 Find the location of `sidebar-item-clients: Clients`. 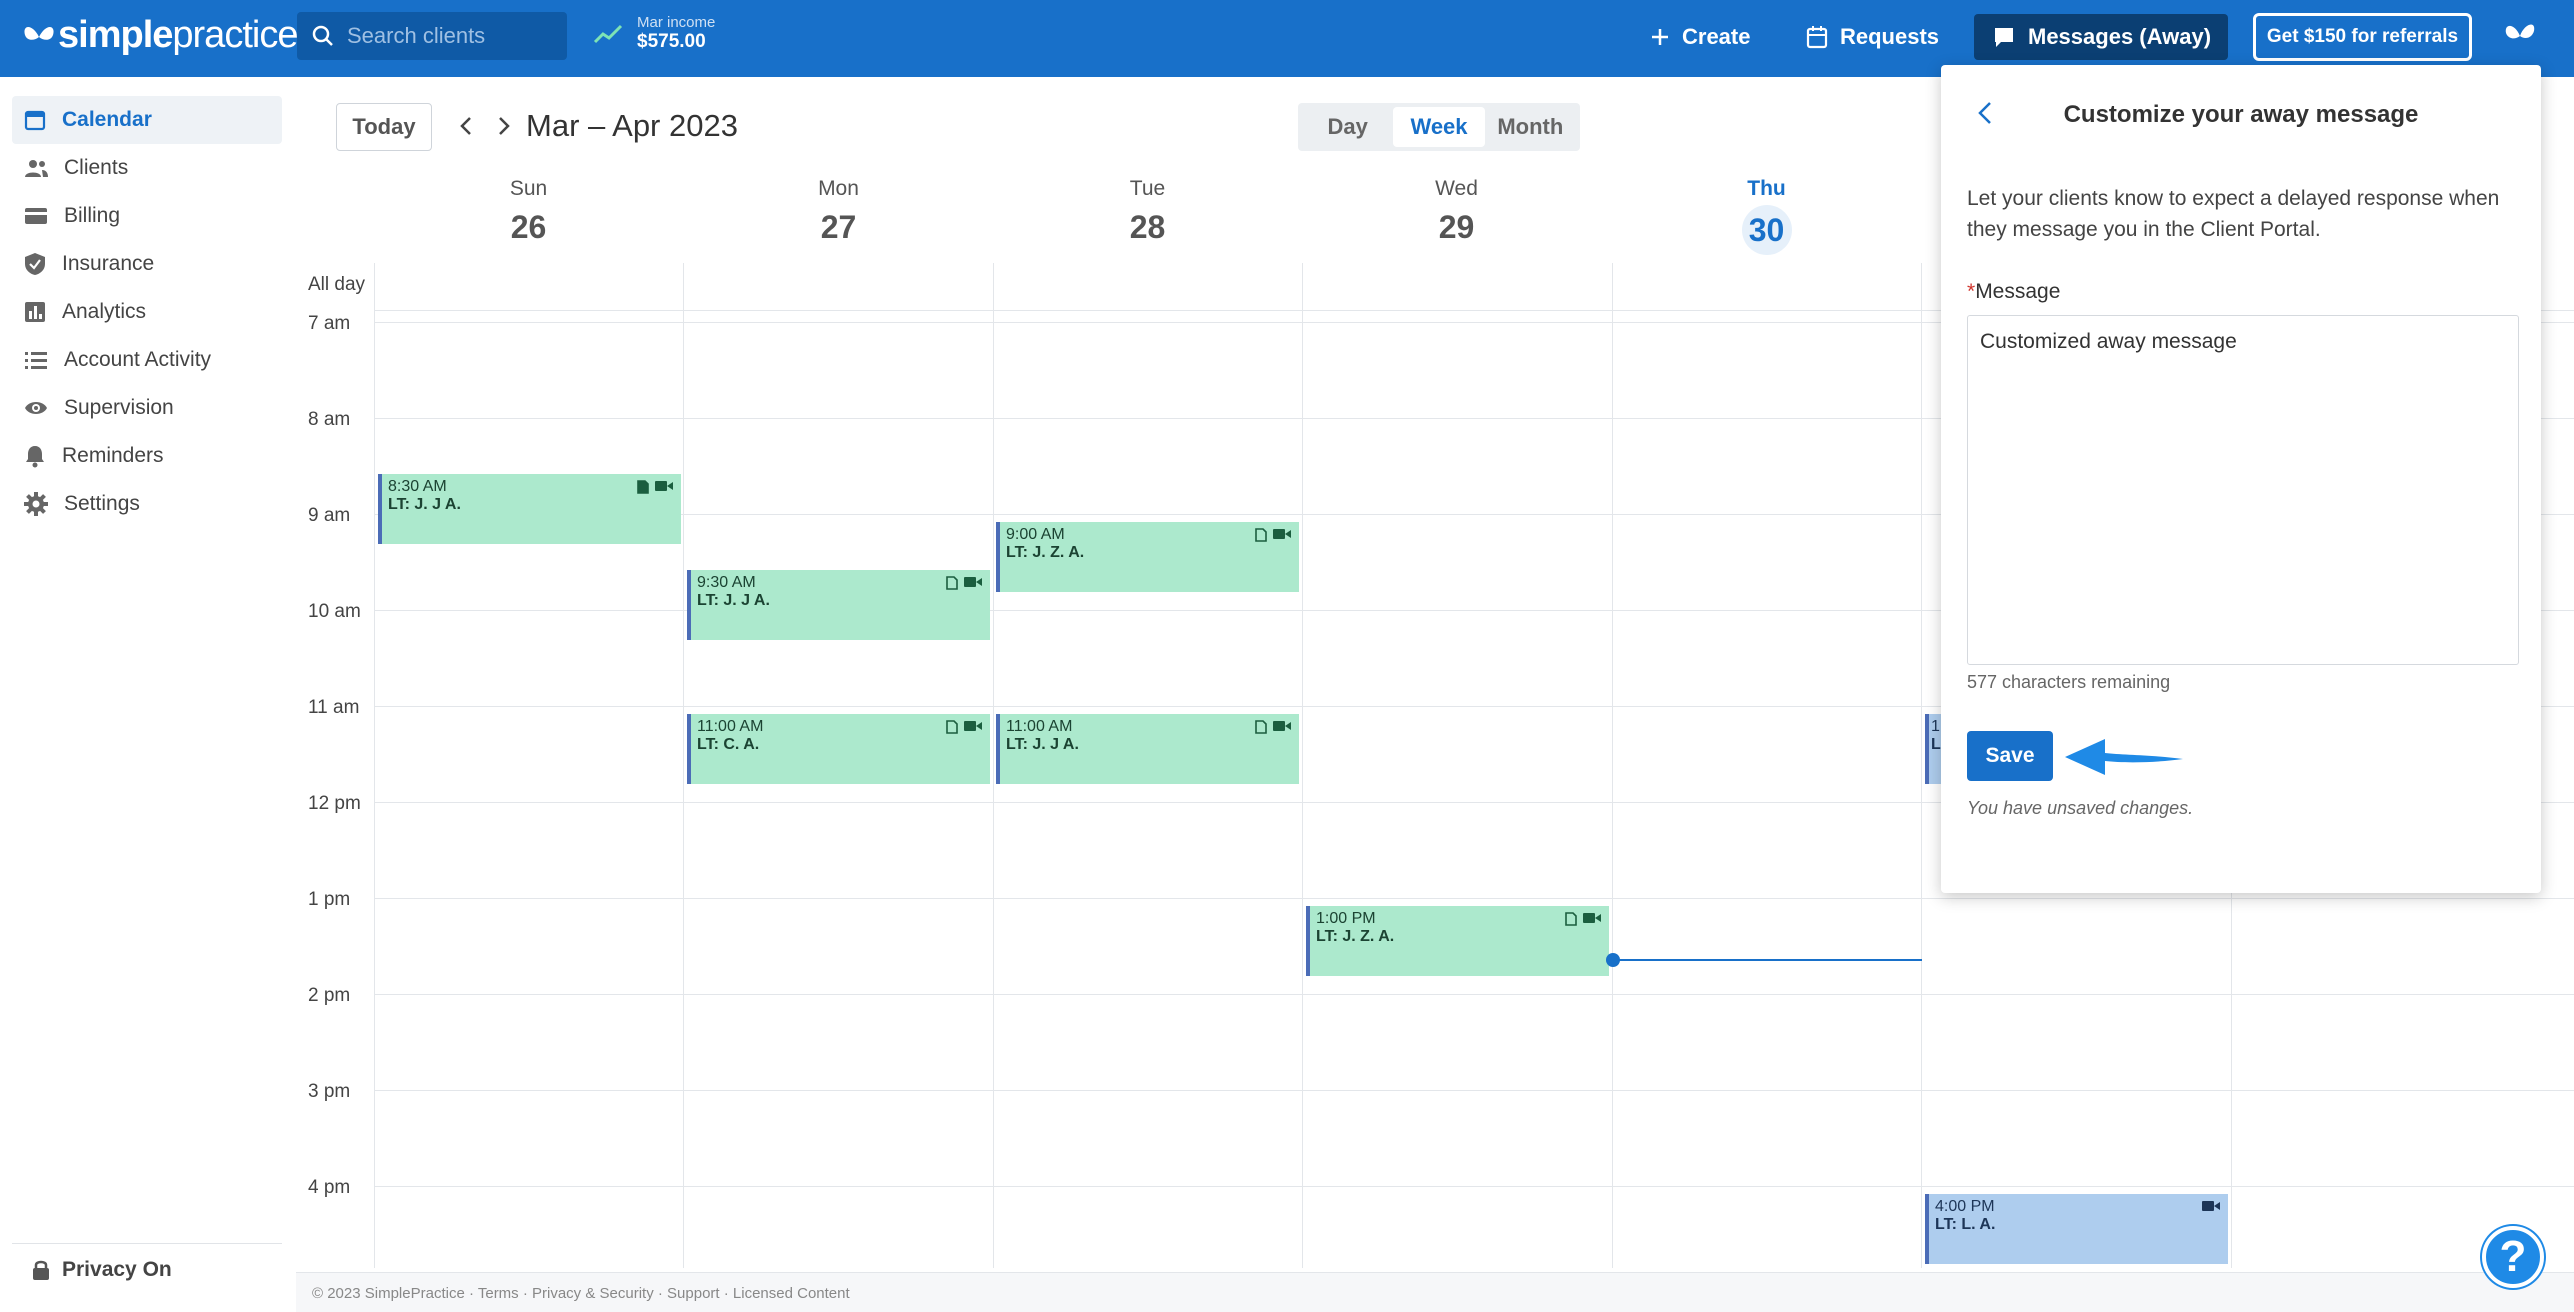

sidebar-item-clients: Clients is located at coordinates (147, 168).